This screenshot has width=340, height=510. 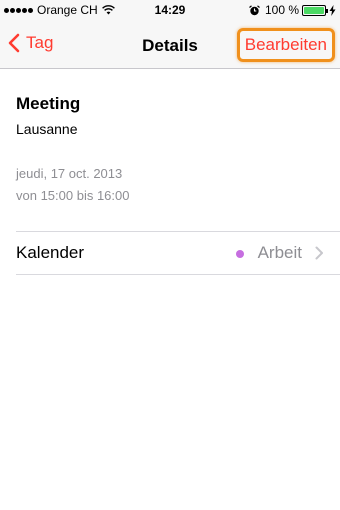 I want to click on battery-level-fill, so click(x=314, y=10).